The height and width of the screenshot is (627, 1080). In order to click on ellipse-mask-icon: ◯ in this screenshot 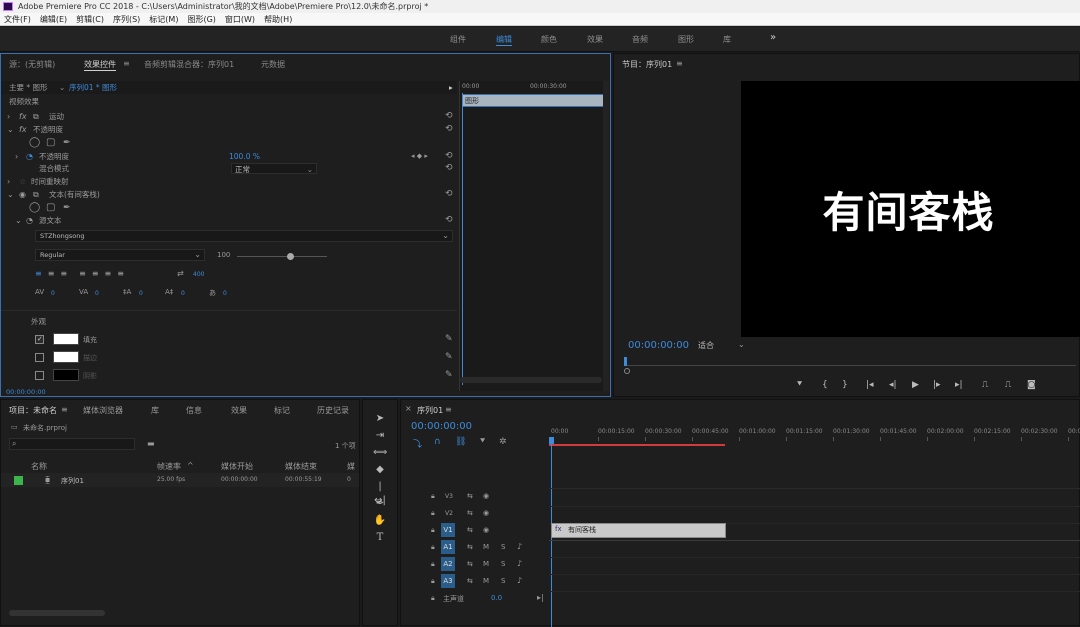, I will do `click(34, 208)`.